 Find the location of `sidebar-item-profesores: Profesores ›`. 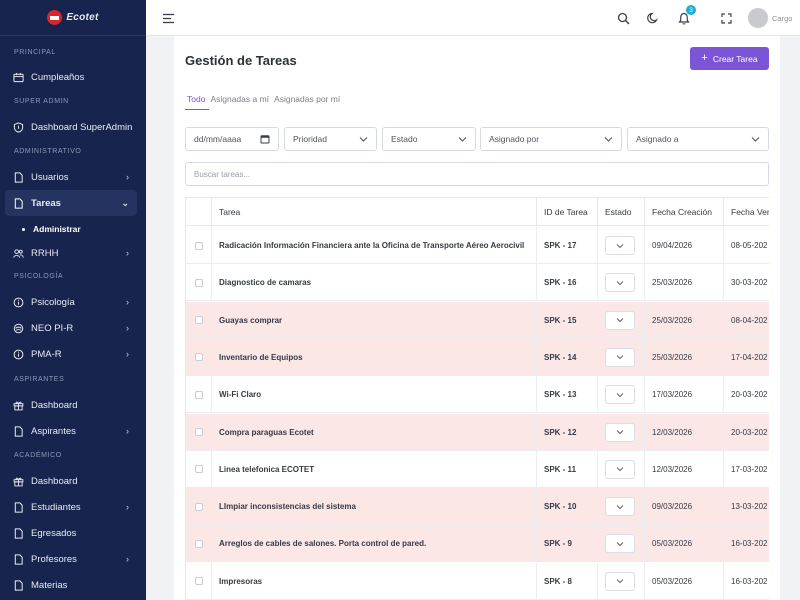

sidebar-item-profesores: Profesores › is located at coordinates (71, 559).